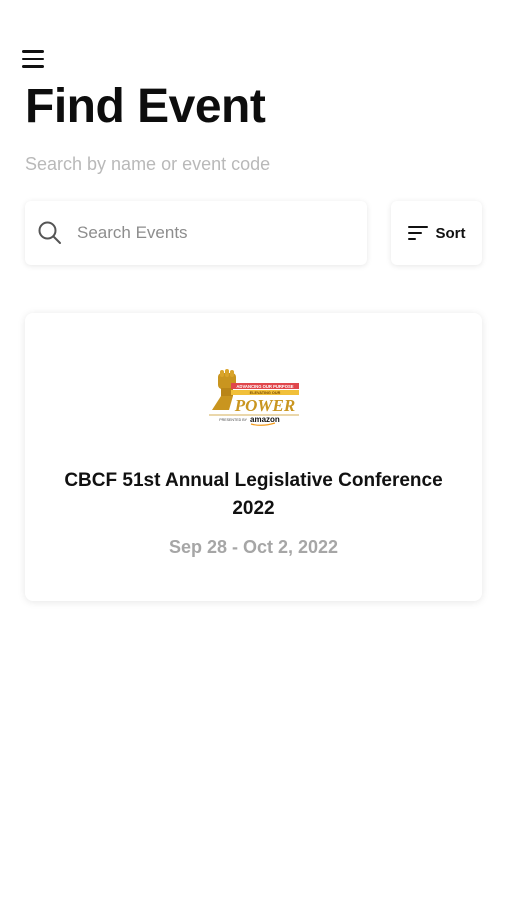  What do you see at coordinates (224, 389) in the screenshot?
I see `raised-fist-icon` at bounding box center [224, 389].